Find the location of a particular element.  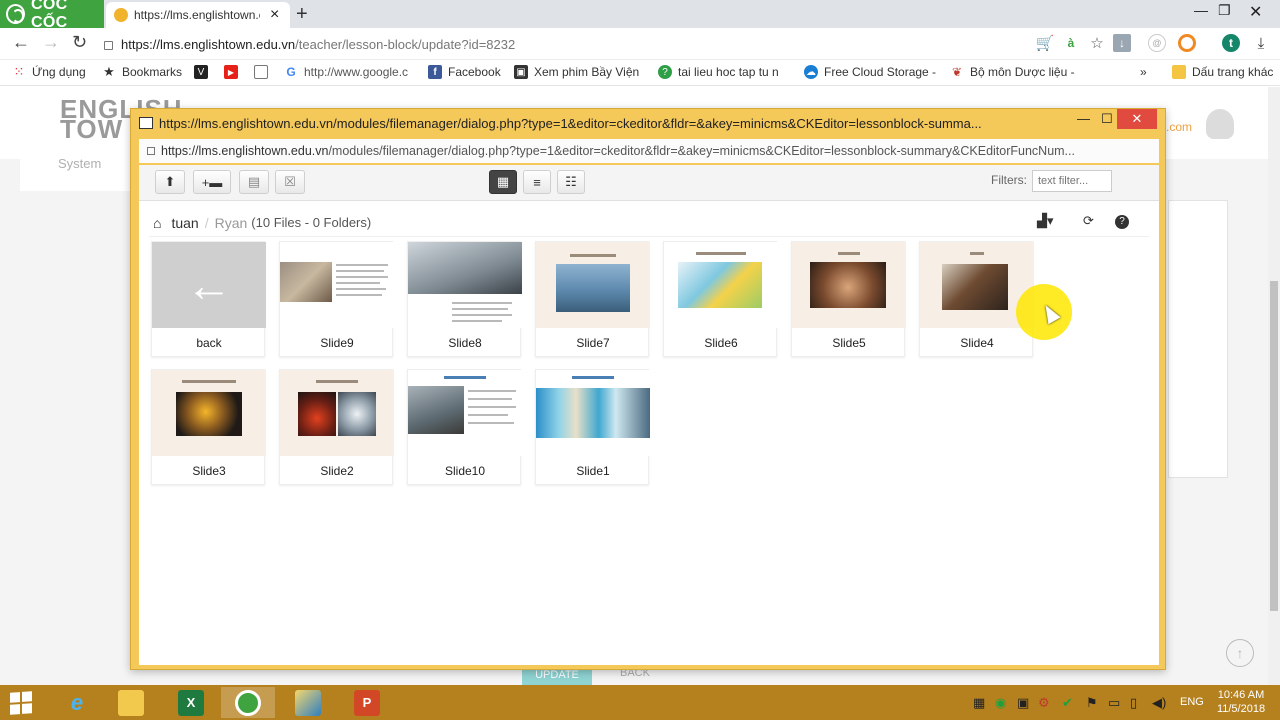

bookmark-bookmarks: ★ Bookmarks is located at coordinates (142, 71).